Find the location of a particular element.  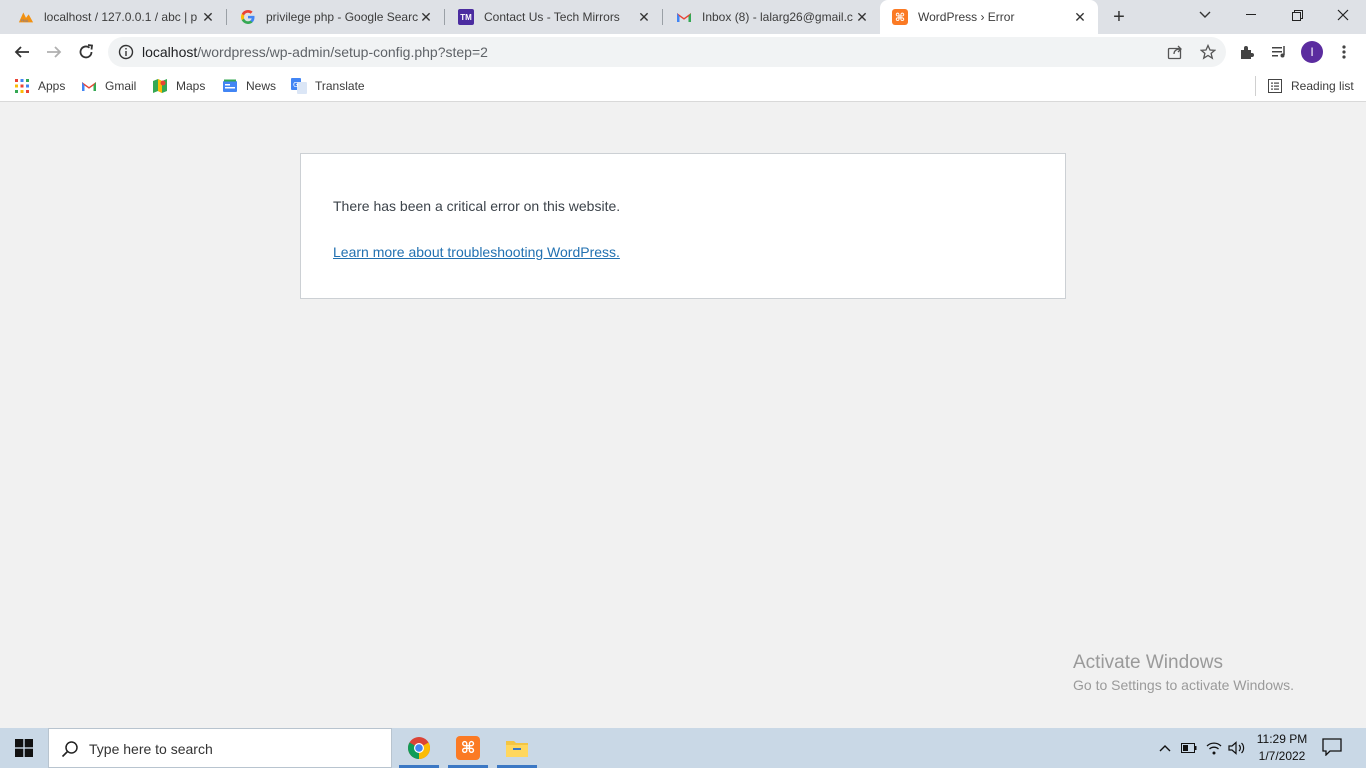

techmirrors-icon: TM is located at coordinates (466, 17).